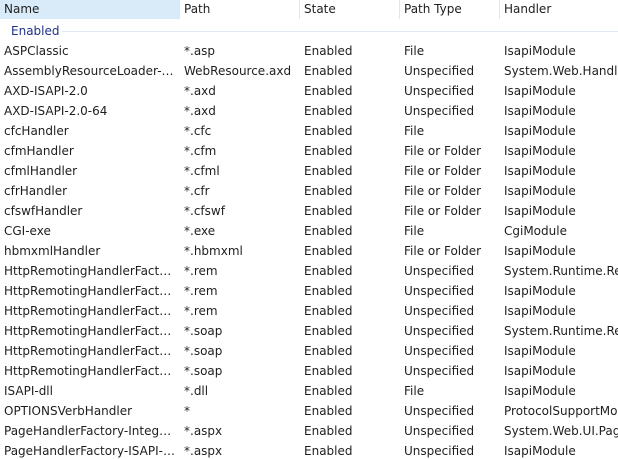 This screenshot has height=459, width=618. Describe the element at coordinates (27, 231) in the screenshot. I see `cell-name: CGI-exe` at that location.